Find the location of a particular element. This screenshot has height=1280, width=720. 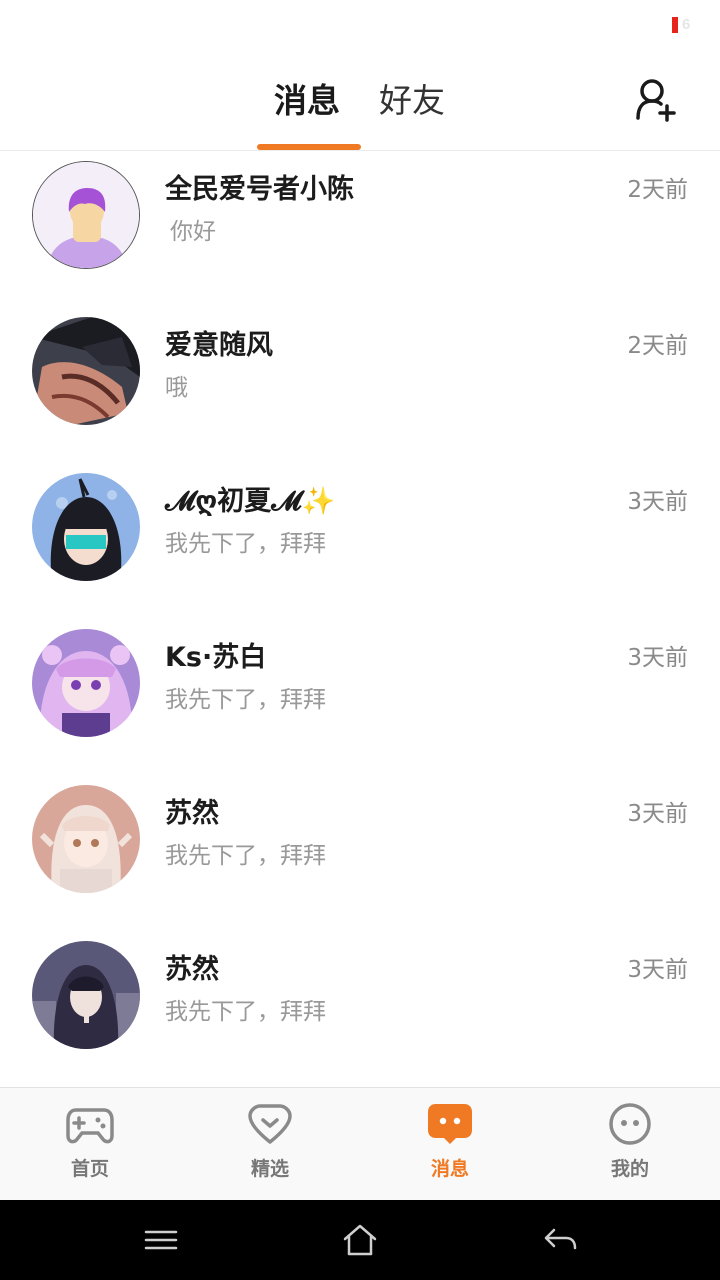

battery-indicator: 6 is located at coordinates (687, 25).